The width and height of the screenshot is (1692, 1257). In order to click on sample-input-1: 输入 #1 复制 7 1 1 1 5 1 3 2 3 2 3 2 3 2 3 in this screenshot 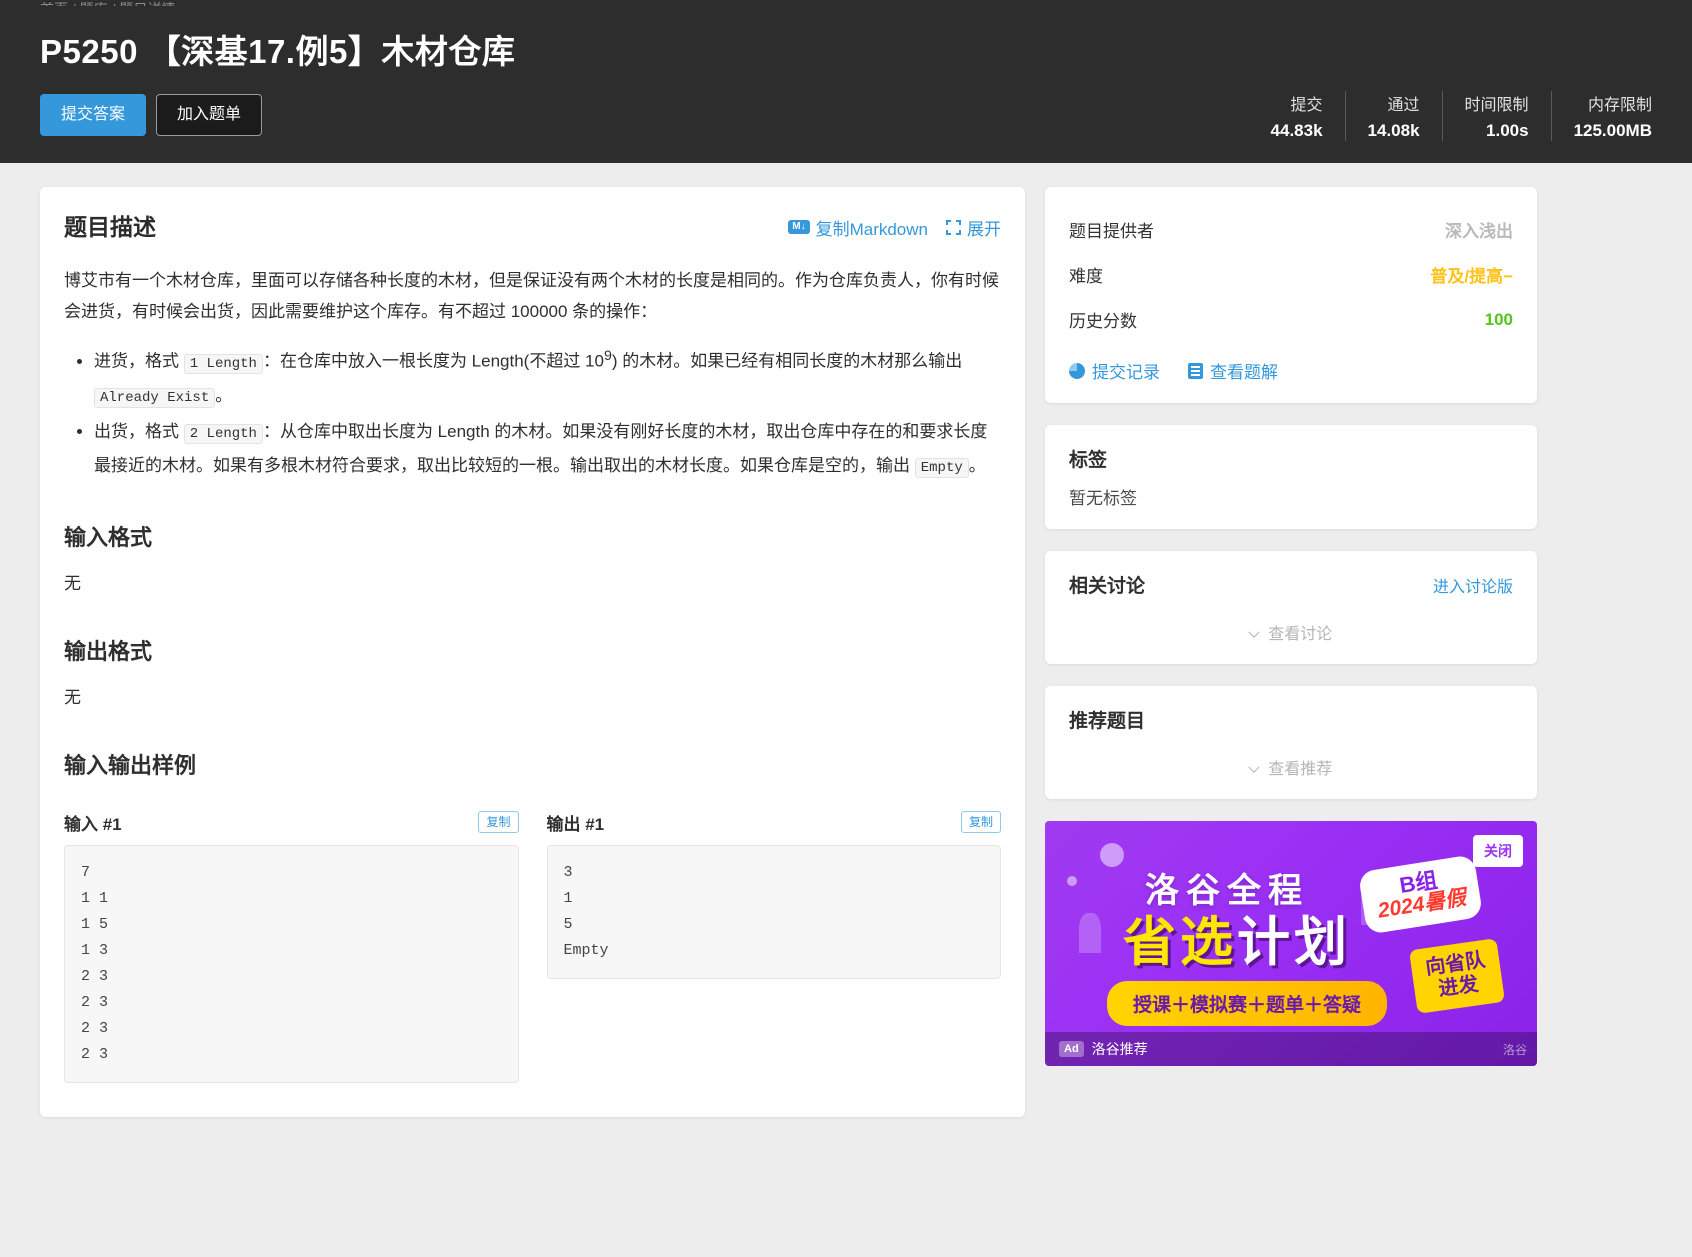, I will do `click(291, 946)`.